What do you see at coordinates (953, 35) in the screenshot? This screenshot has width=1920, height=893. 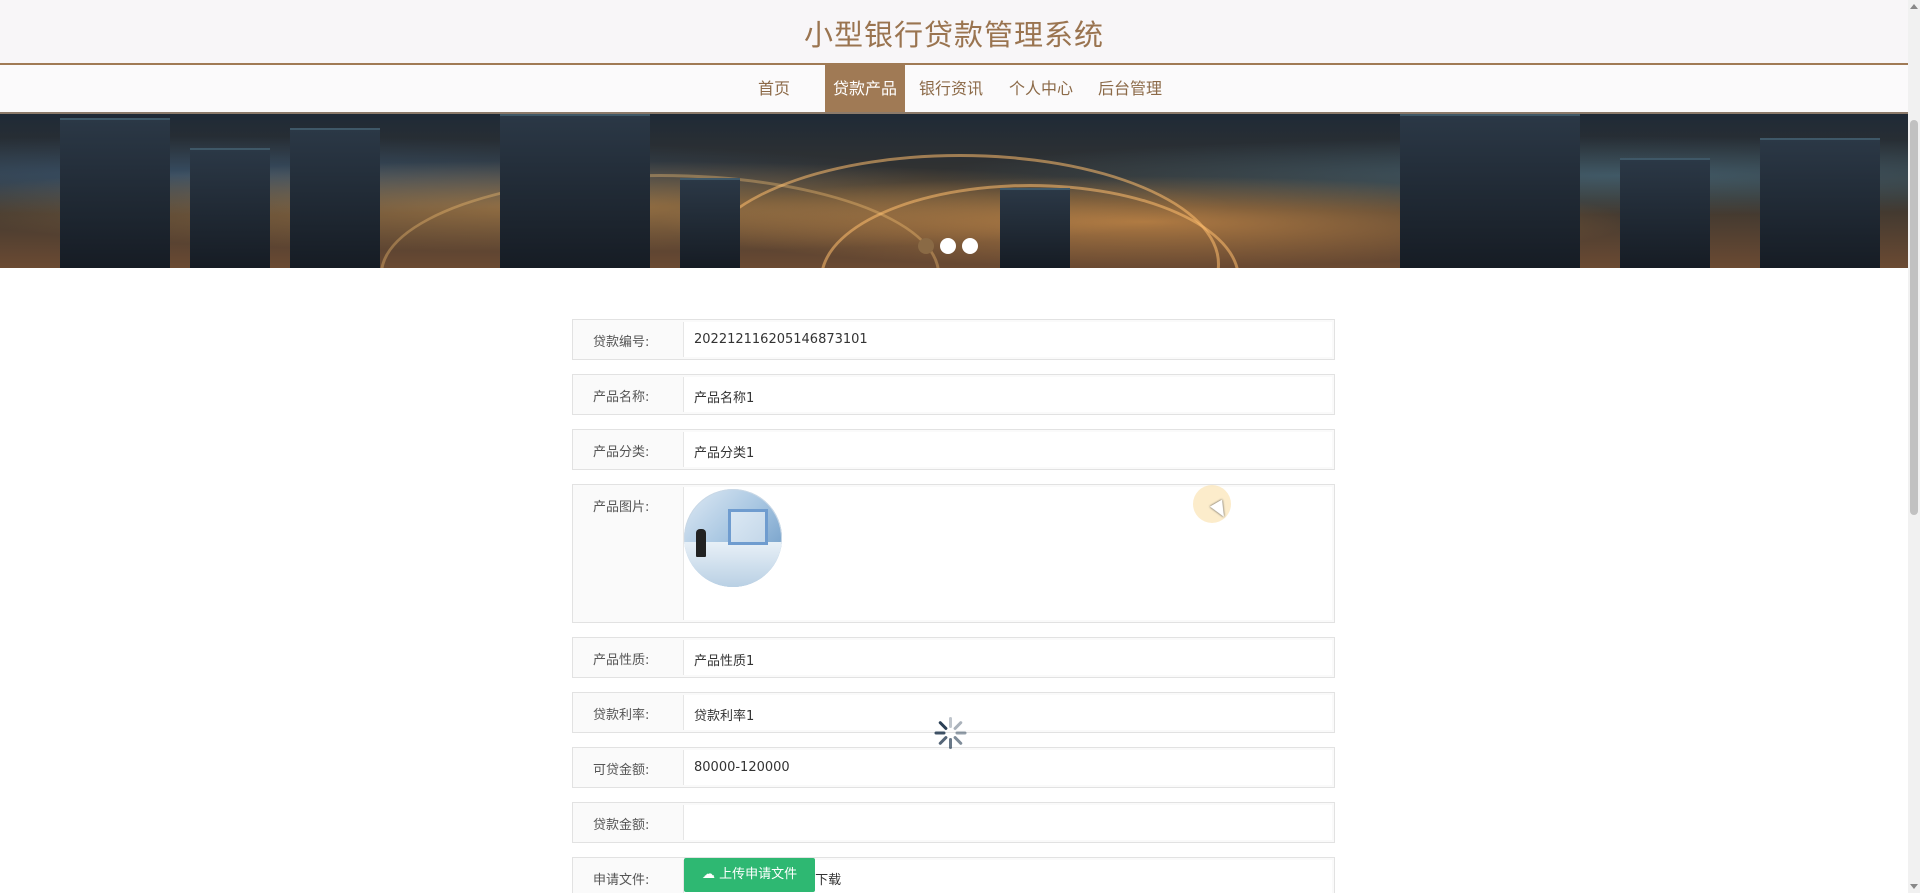 I see `site-title: 小型银行贷款管理系统` at bounding box center [953, 35].